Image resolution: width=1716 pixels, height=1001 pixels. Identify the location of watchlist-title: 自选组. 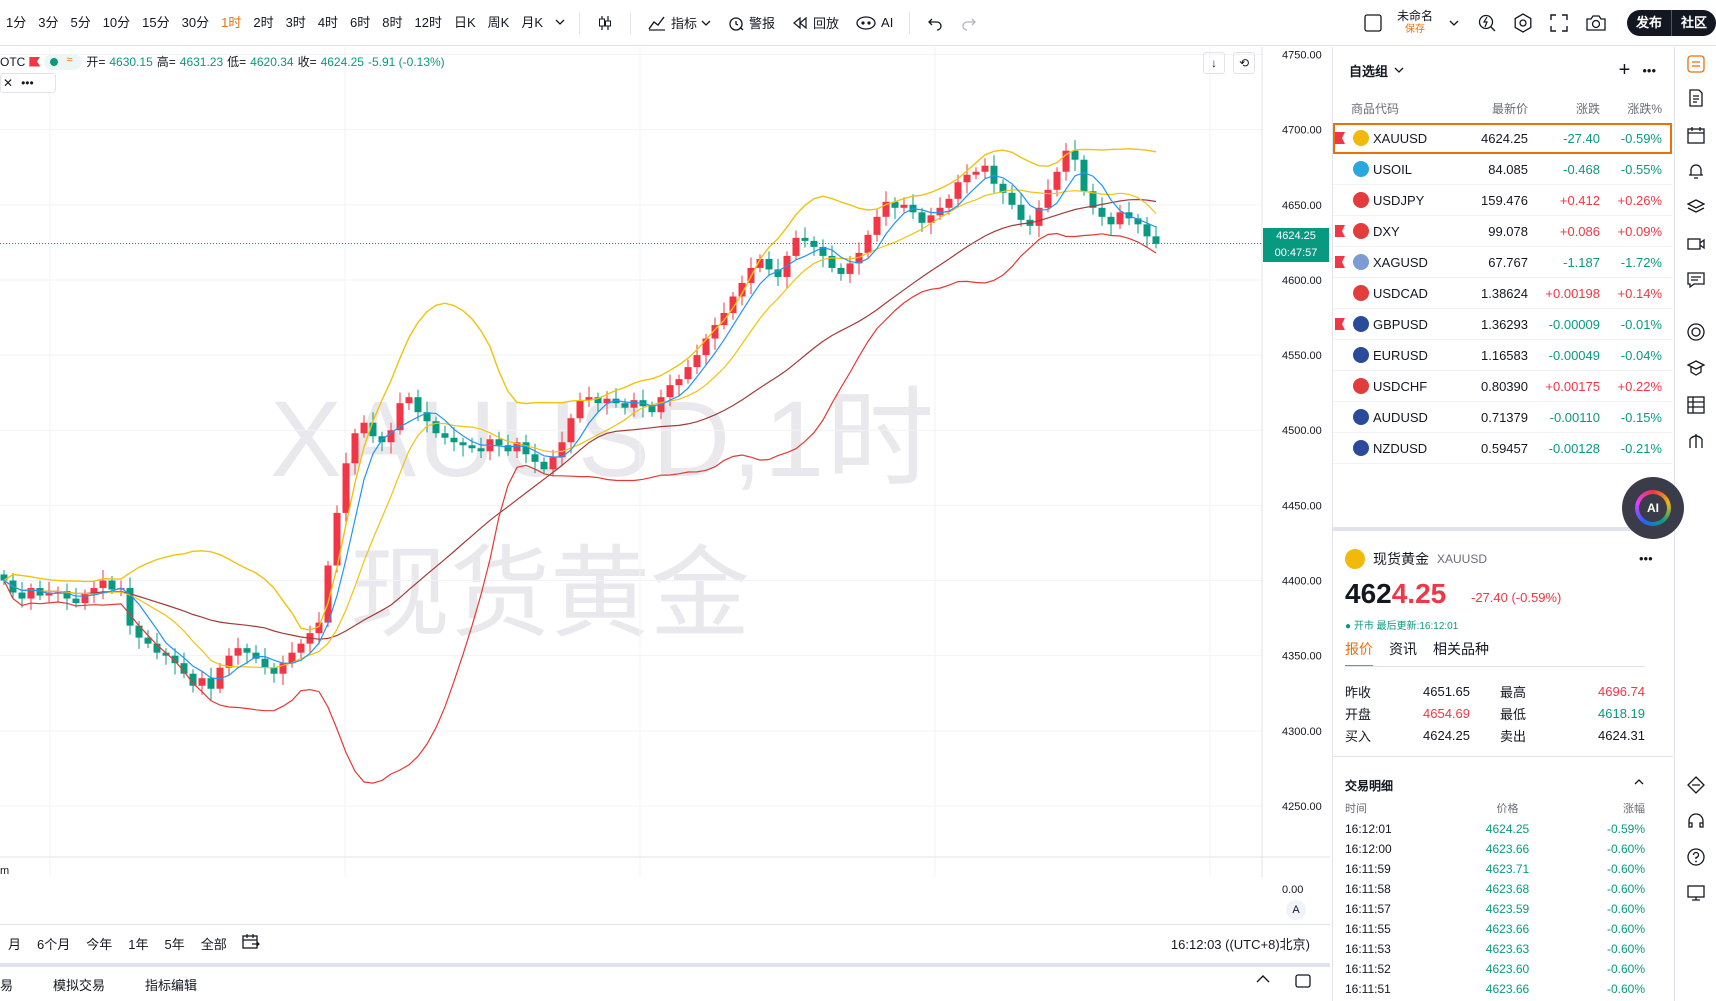
(1368, 70).